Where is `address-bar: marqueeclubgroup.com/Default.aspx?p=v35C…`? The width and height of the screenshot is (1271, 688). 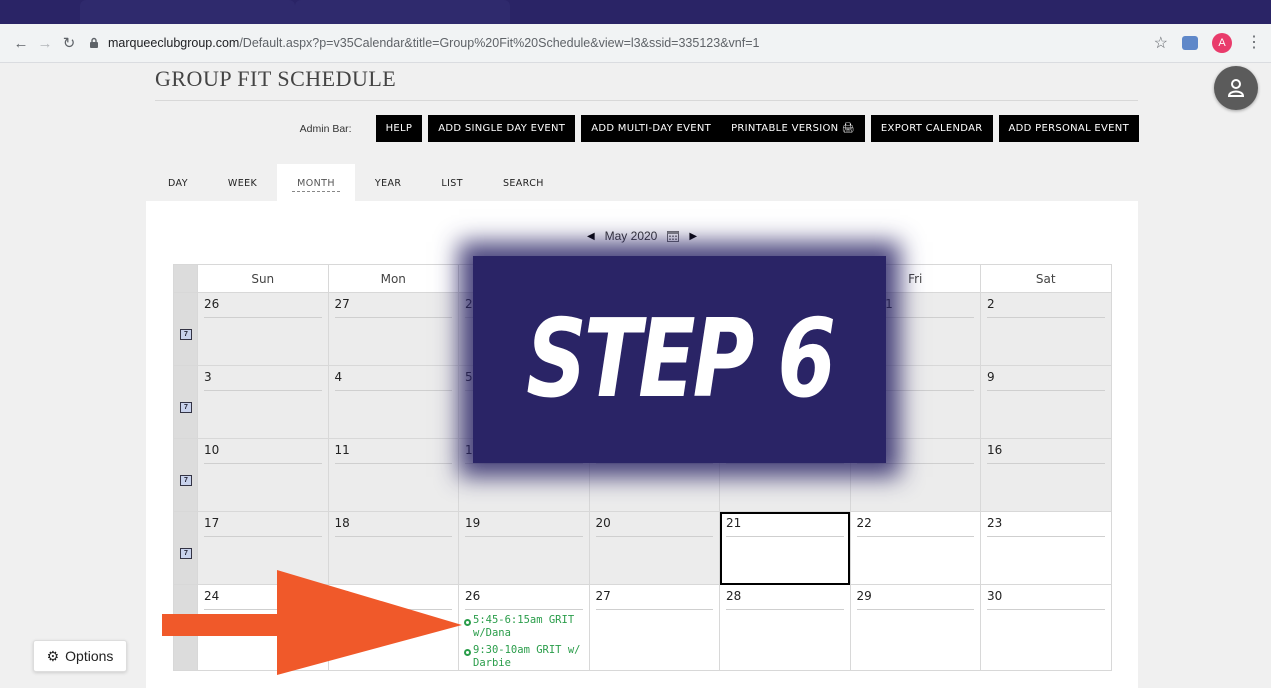 address-bar: marqueeclubgroup.com/Default.aspx?p=v35C… is located at coordinates (621, 43).